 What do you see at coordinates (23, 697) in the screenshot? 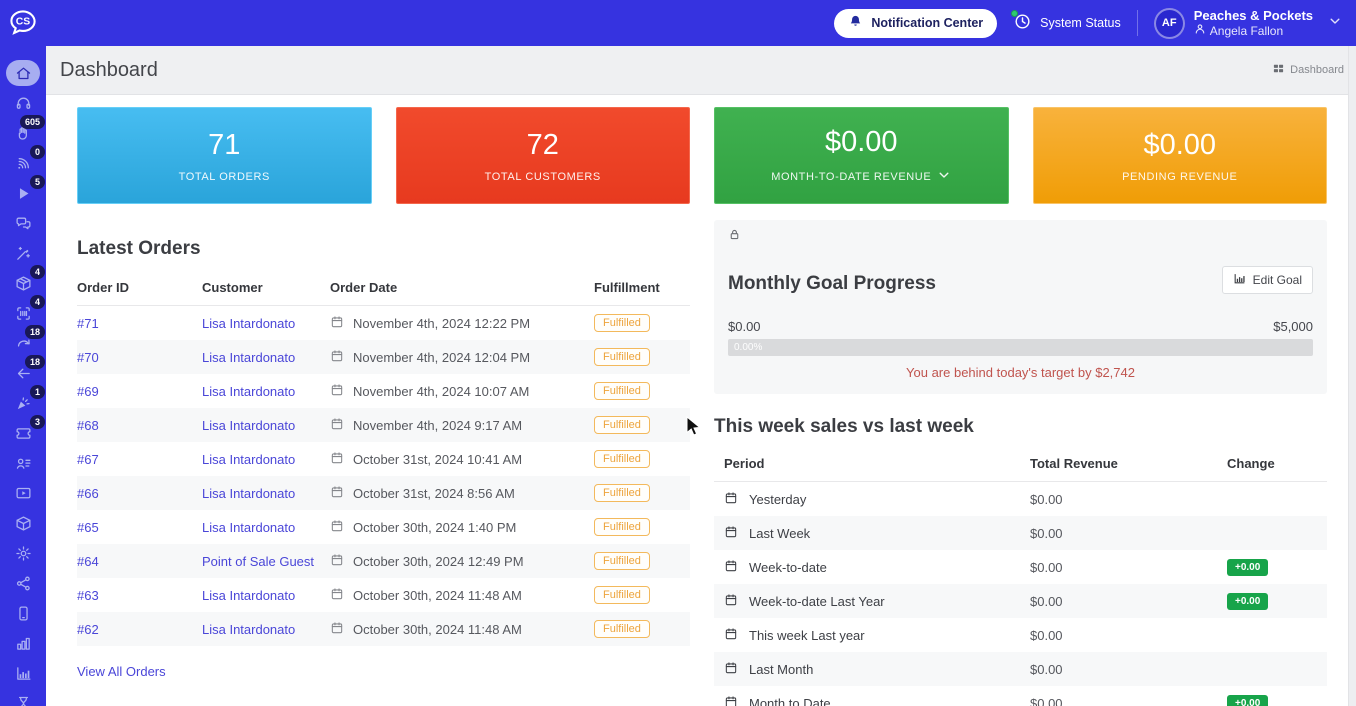
I see `sidebar-item-history` at bounding box center [23, 697].